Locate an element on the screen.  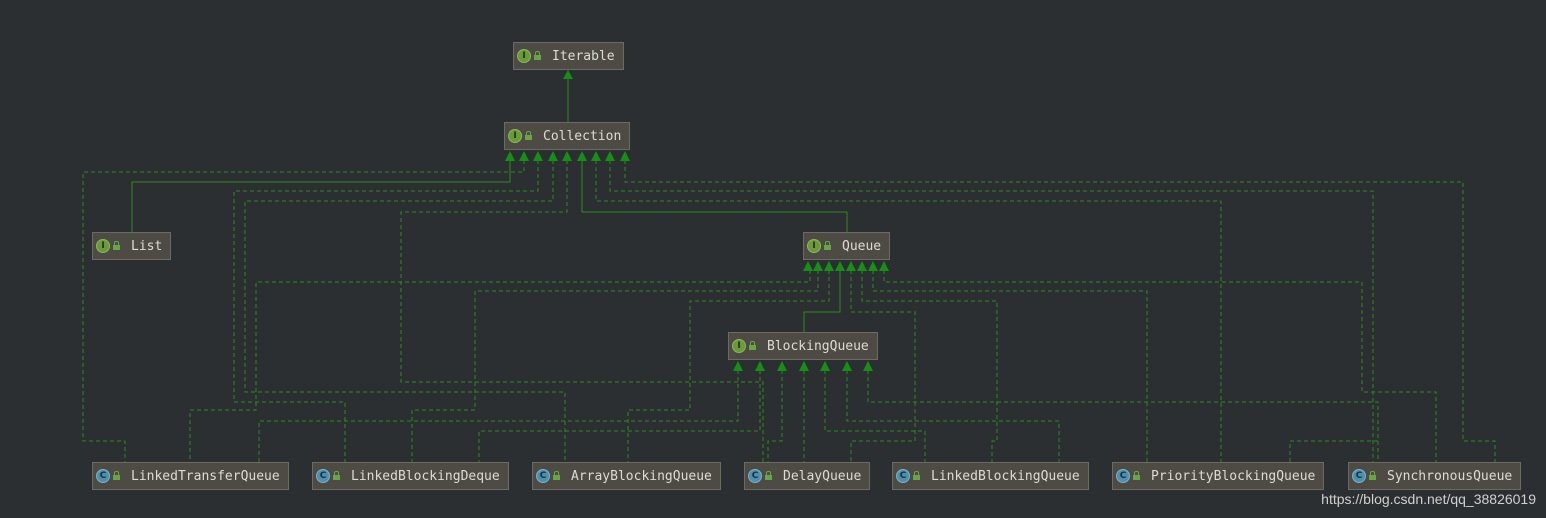
node-linkedblockingqueue: C LinkedBlockingQueue is located at coordinates (990, 476).